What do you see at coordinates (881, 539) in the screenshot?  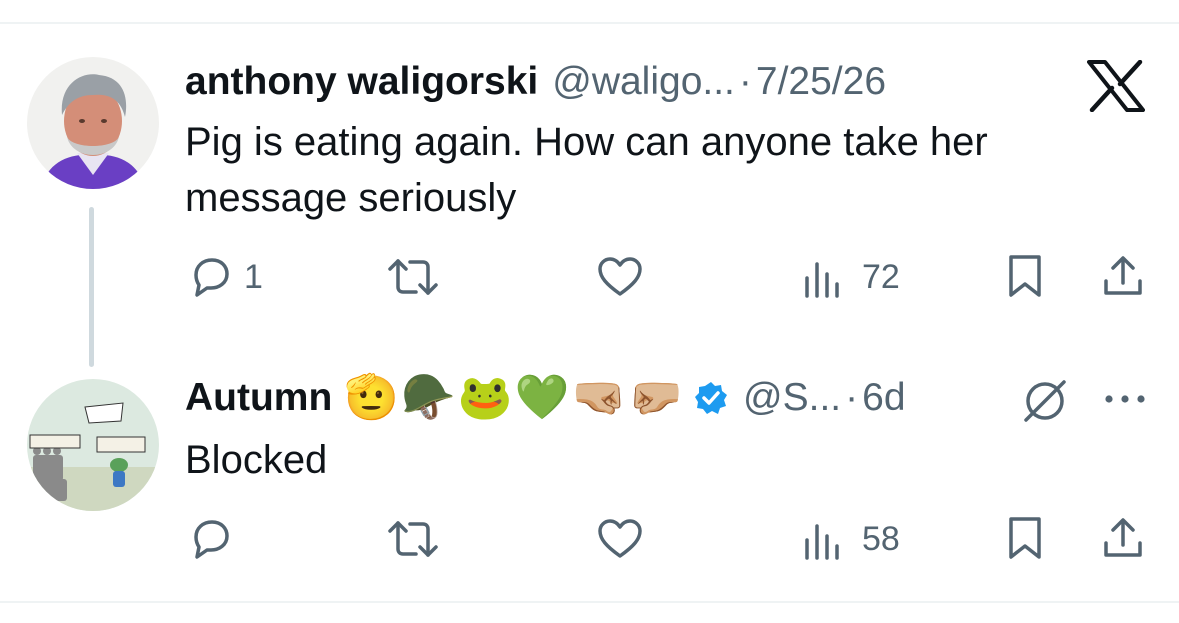 I see `views-count: 58` at bounding box center [881, 539].